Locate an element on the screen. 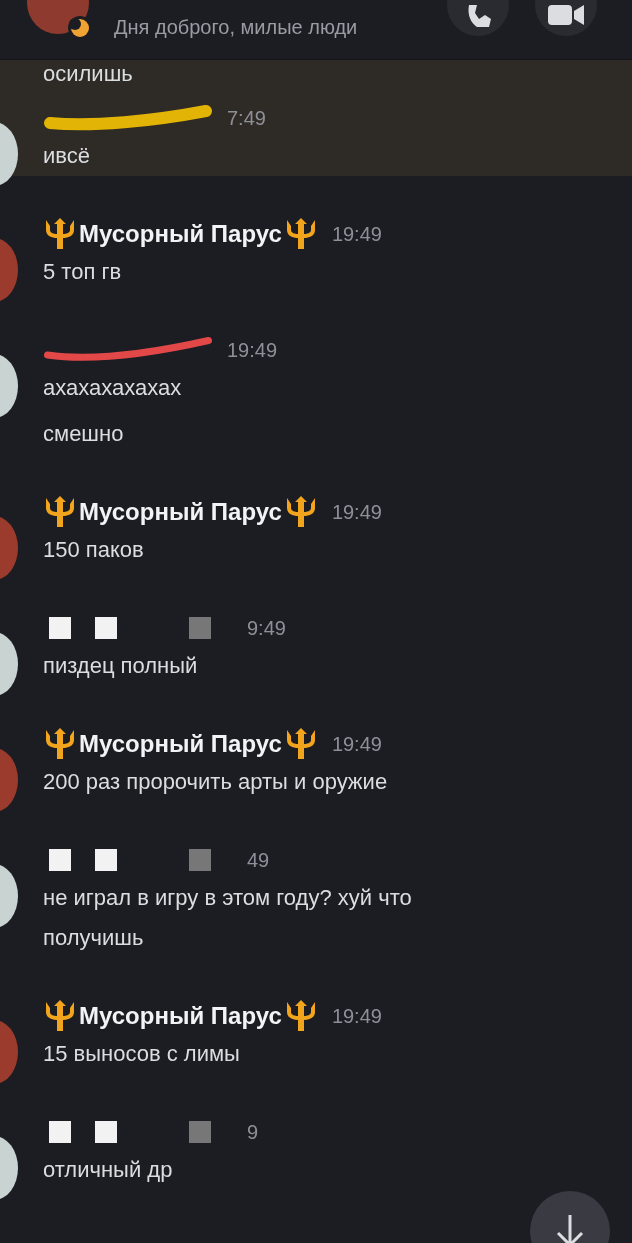 The image size is (632, 1243). message-text: 200 раз пророчить арты и оружие is located at coordinates (215, 782).